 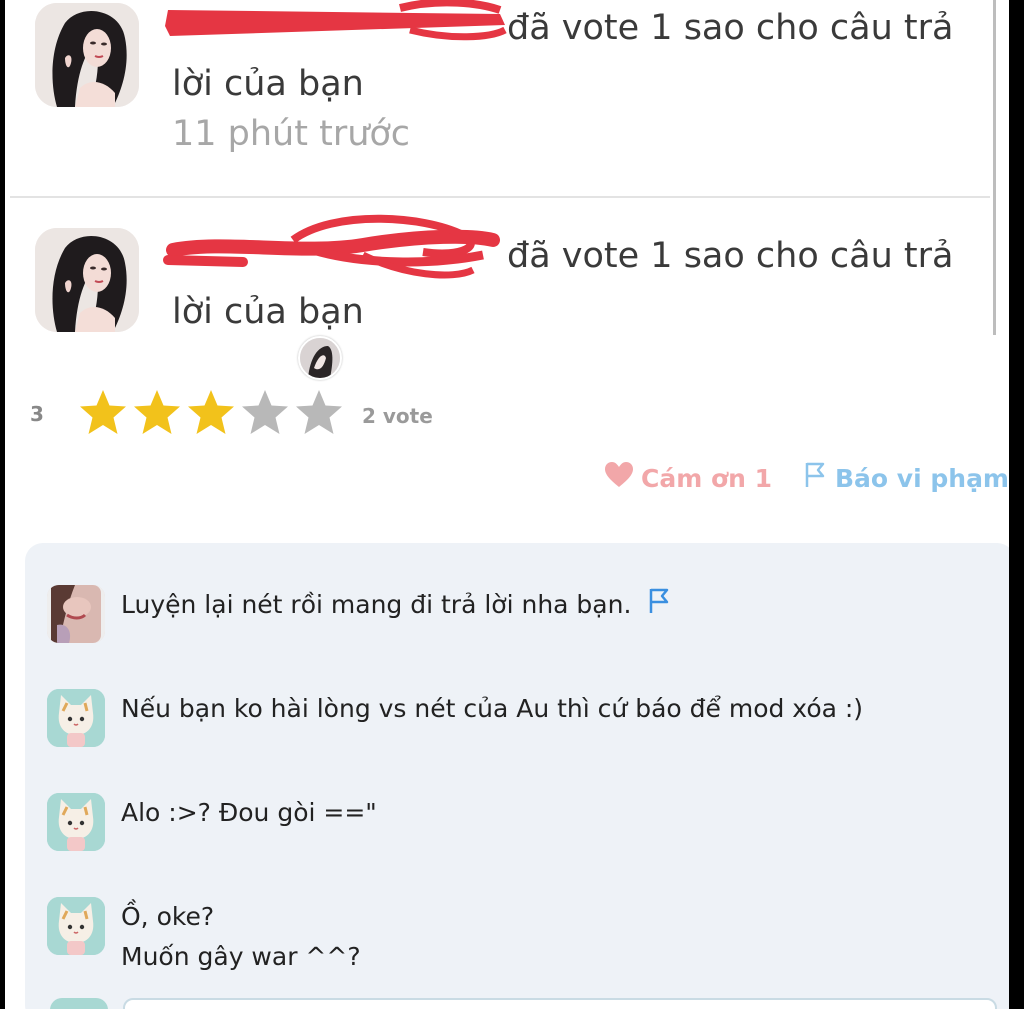 What do you see at coordinates (619, 478) in the screenshot?
I see `heart-icon` at bounding box center [619, 478].